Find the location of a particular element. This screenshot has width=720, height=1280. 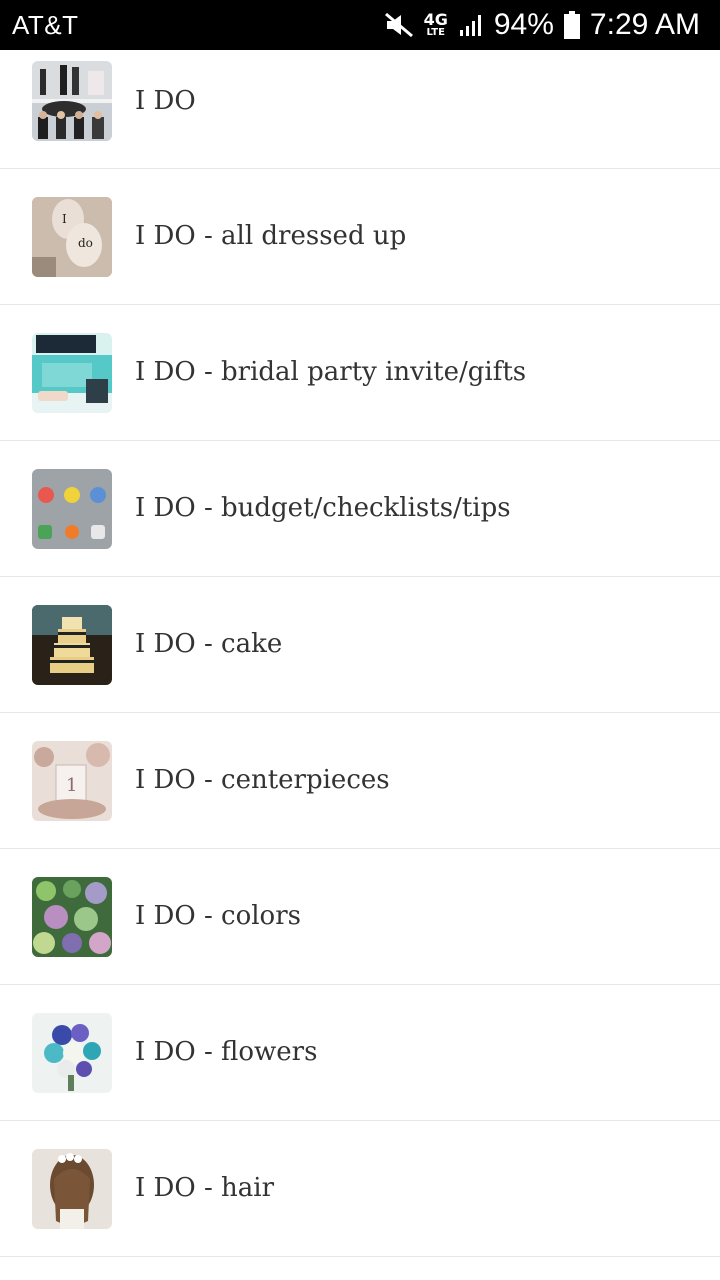

carrier-name: AT&T is located at coordinates (45, 24).